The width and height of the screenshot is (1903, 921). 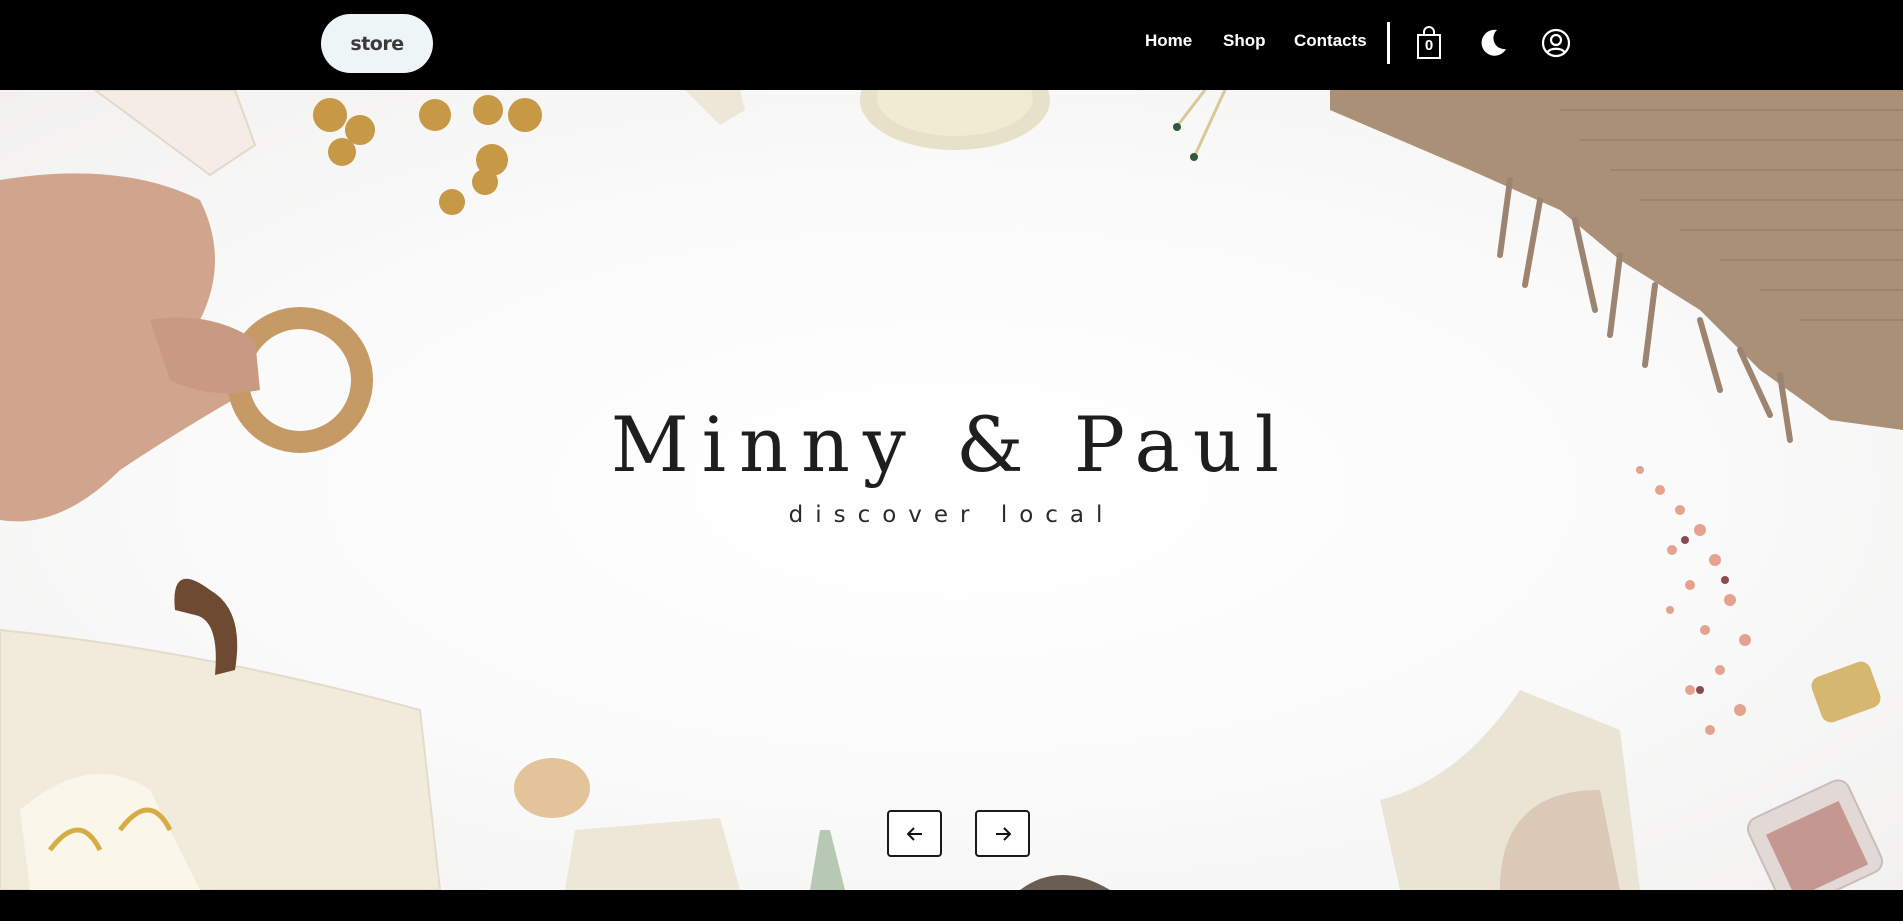 I want to click on cart-button: 0, so click(x=1429, y=42).